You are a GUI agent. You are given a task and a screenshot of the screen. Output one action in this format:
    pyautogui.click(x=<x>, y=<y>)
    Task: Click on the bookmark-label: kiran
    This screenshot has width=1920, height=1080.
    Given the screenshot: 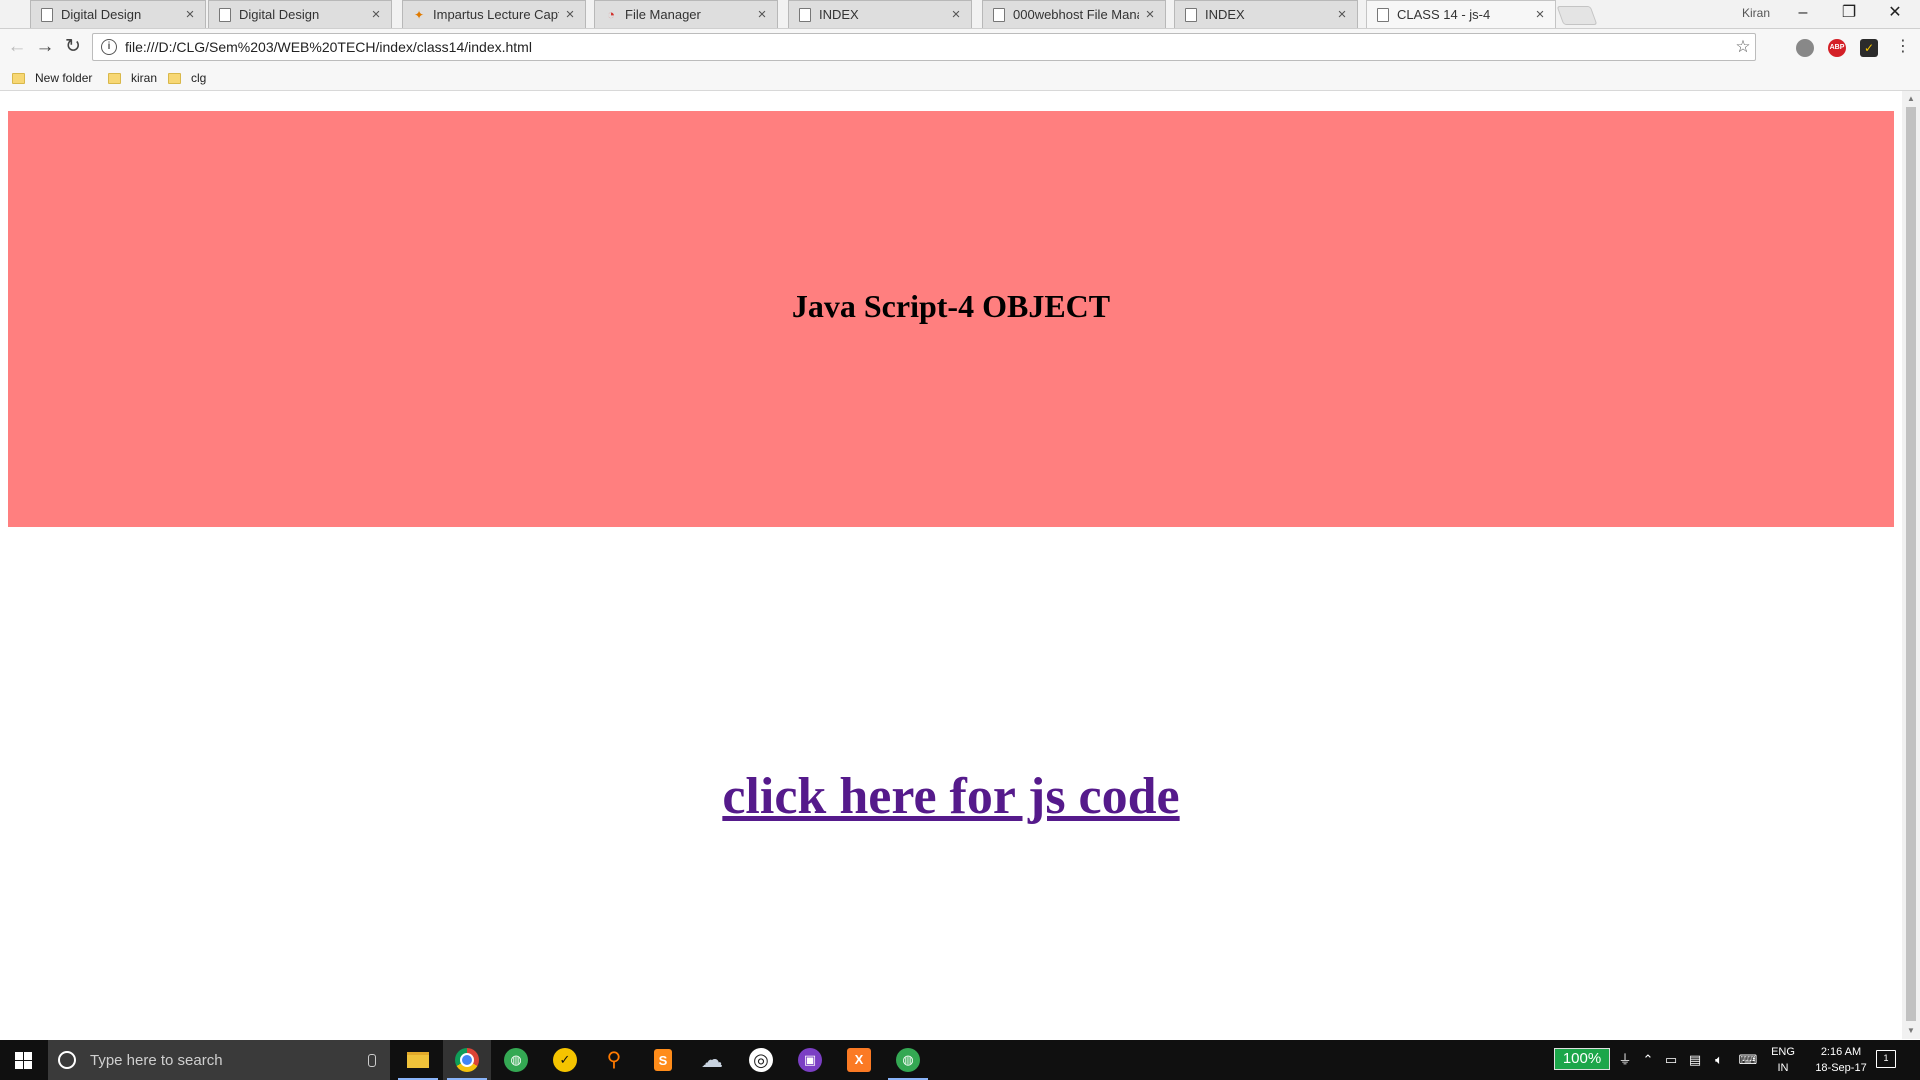 What is the action you would take?
    pyautogui.click(x=144, y=78)
    